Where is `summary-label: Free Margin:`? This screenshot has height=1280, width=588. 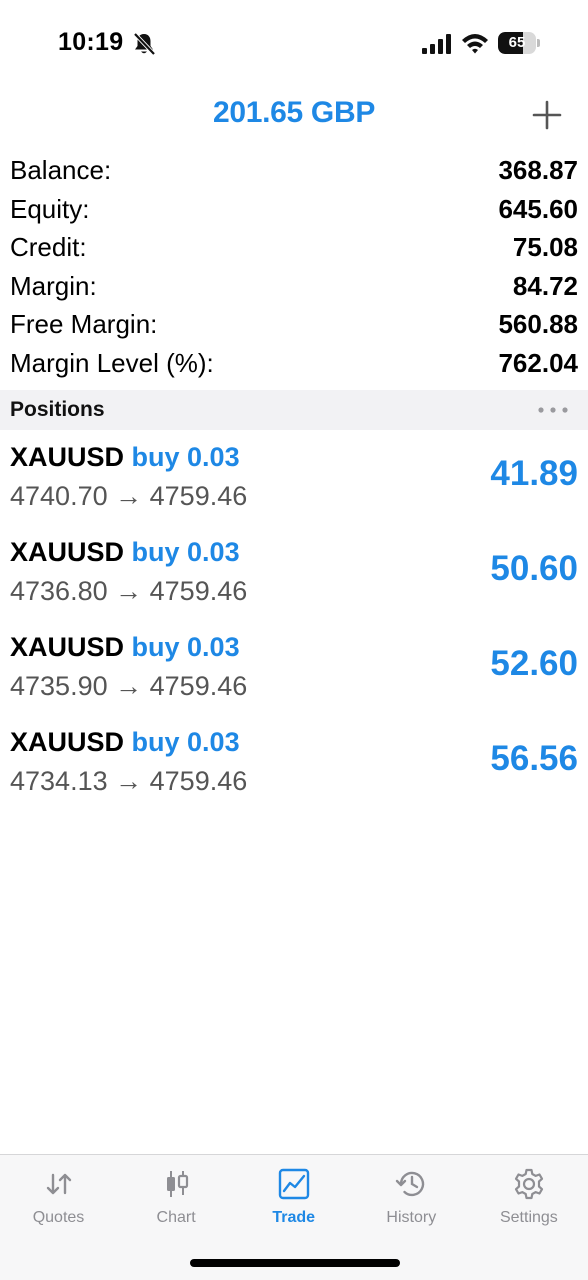
summary-label: Free Margin: is located at coordinates (84, 324).